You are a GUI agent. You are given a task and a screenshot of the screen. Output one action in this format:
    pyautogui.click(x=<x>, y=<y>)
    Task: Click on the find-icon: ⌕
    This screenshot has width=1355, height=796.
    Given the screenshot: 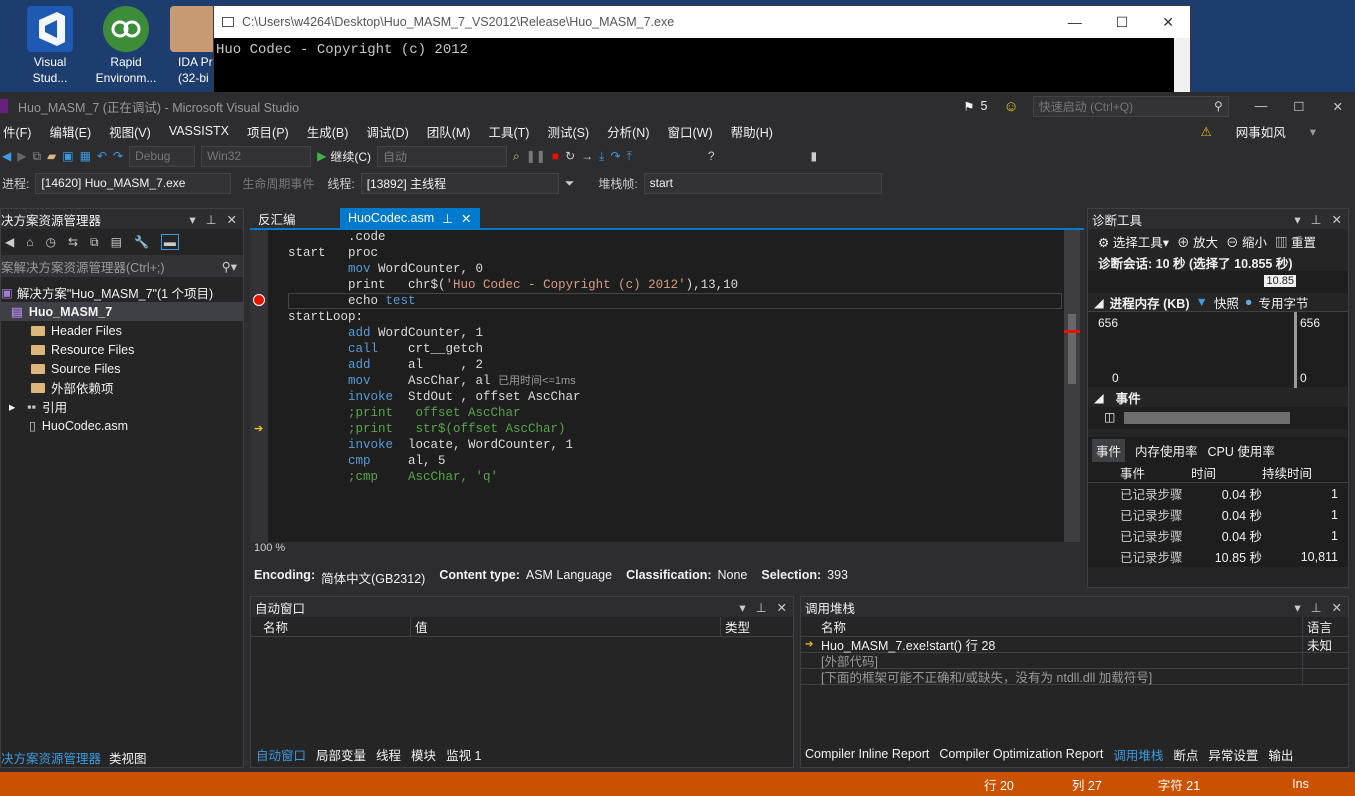 What is the action you would take?
    pyautogui.click(x=516, y=156)
    